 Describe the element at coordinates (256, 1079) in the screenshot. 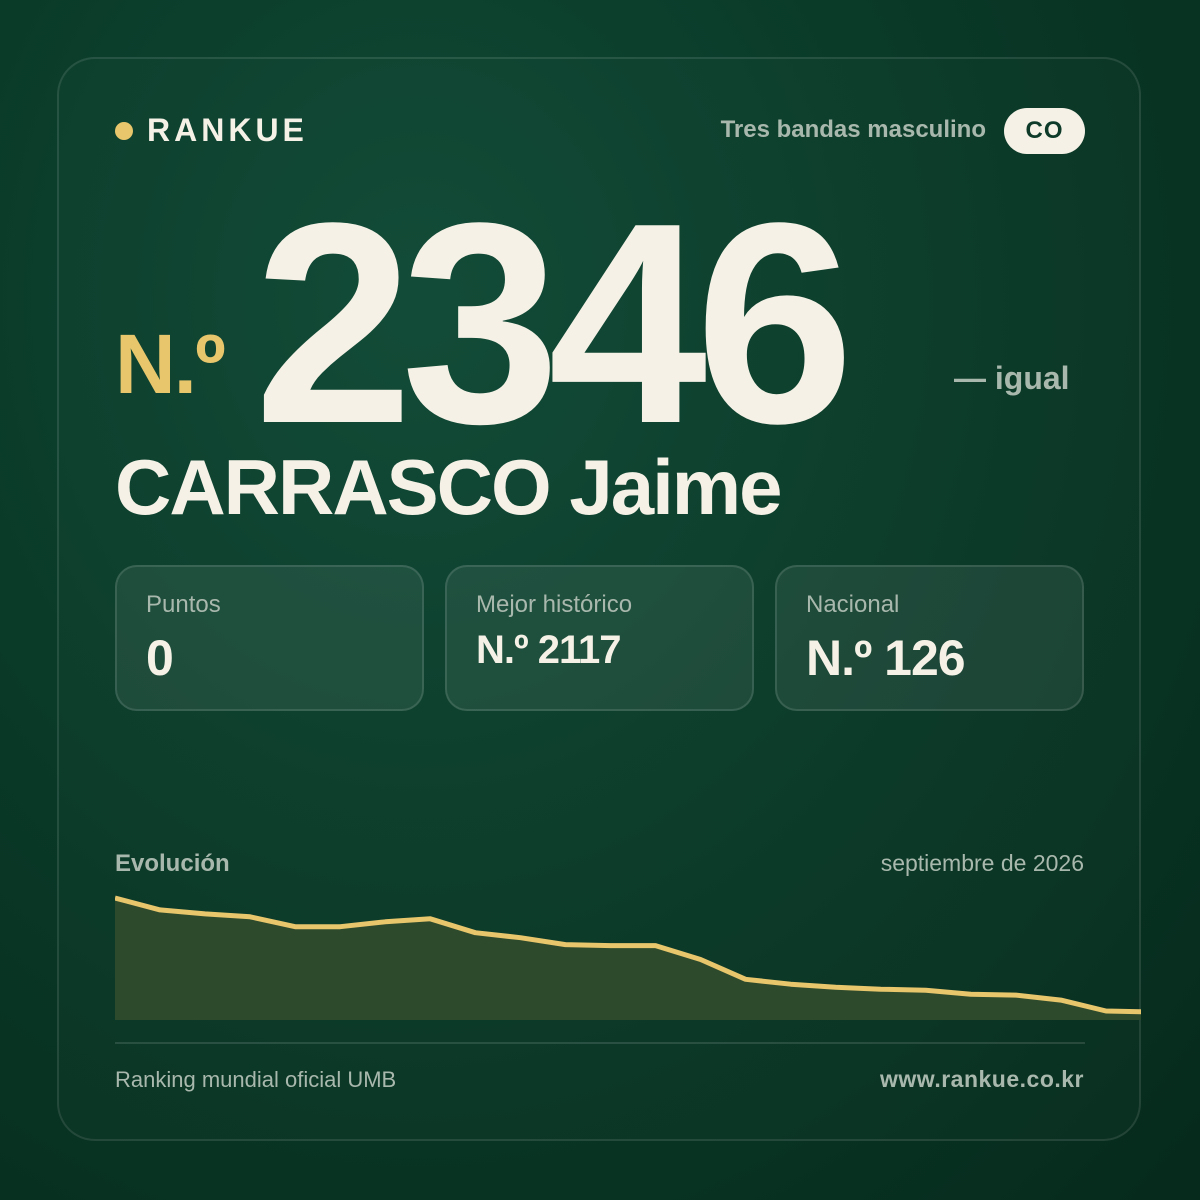

I see `footer-source: Ranking mundial oficial UMB` at that location.